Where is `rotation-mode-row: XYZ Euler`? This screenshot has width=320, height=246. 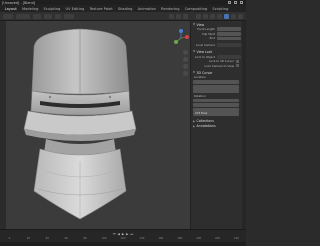
rotation-mode-row: XYZ Euler is located at coordinates (217, 114).